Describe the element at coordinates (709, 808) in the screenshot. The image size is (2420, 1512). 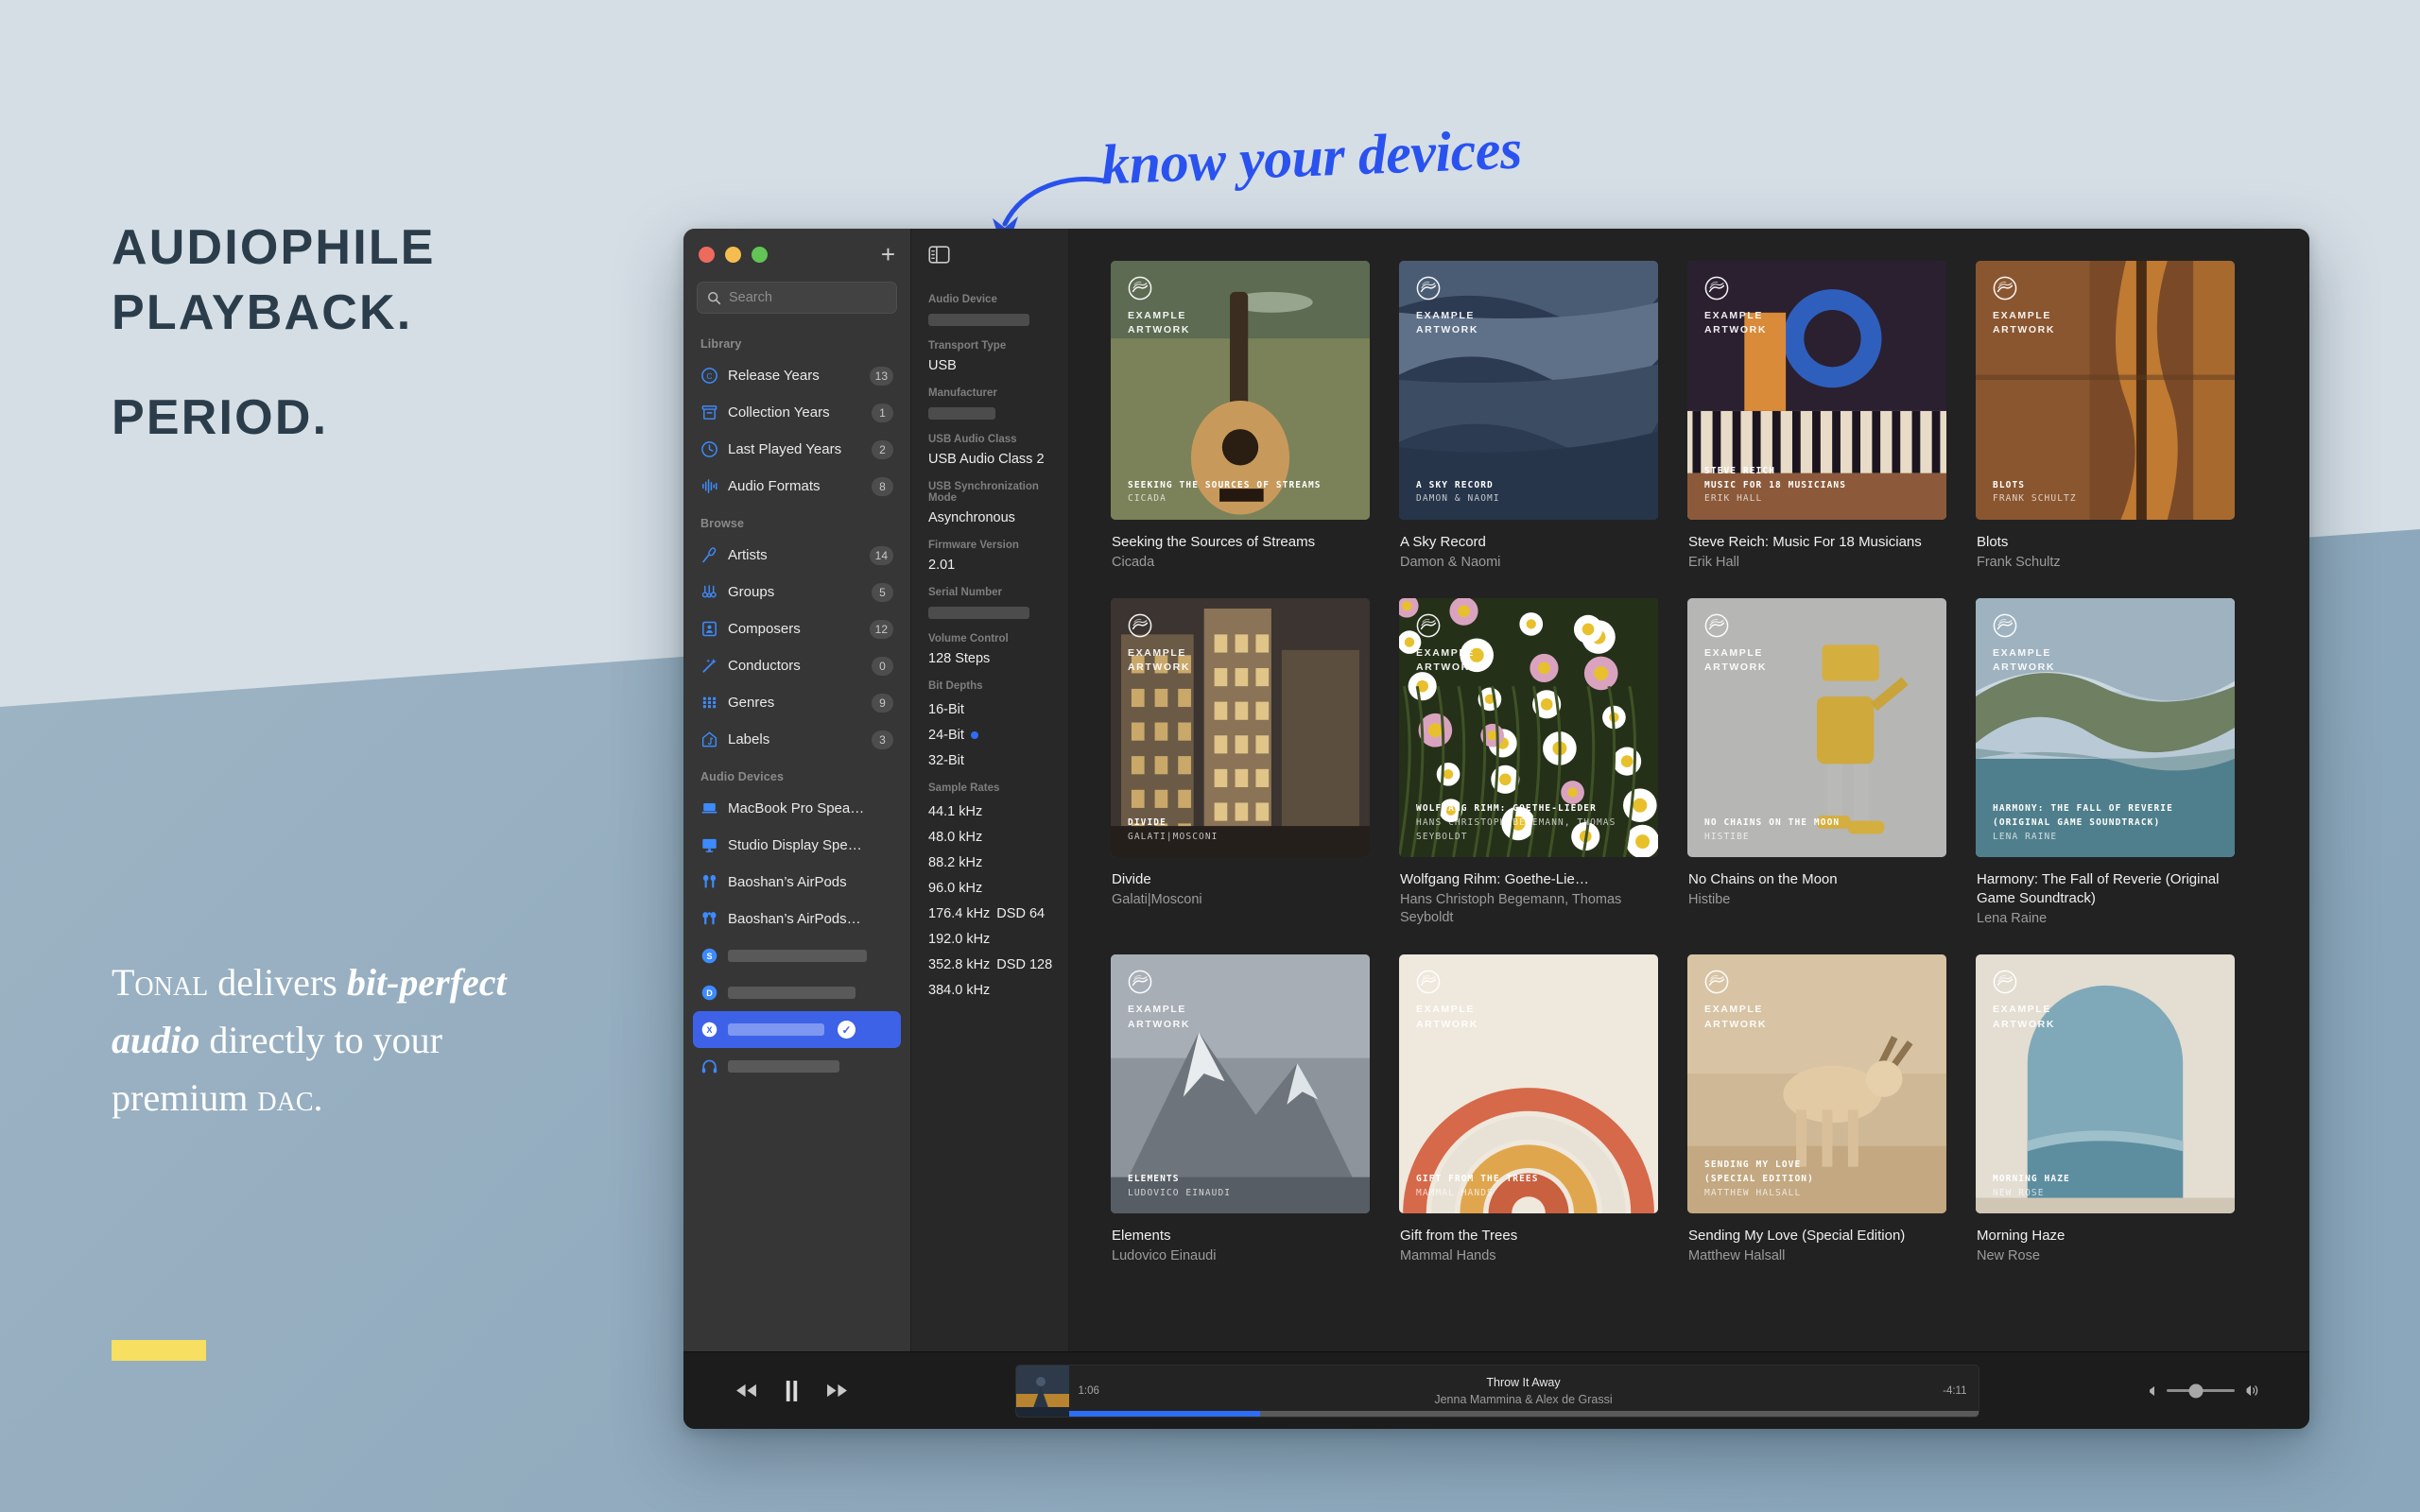
I see `laptop-icon` at that location.